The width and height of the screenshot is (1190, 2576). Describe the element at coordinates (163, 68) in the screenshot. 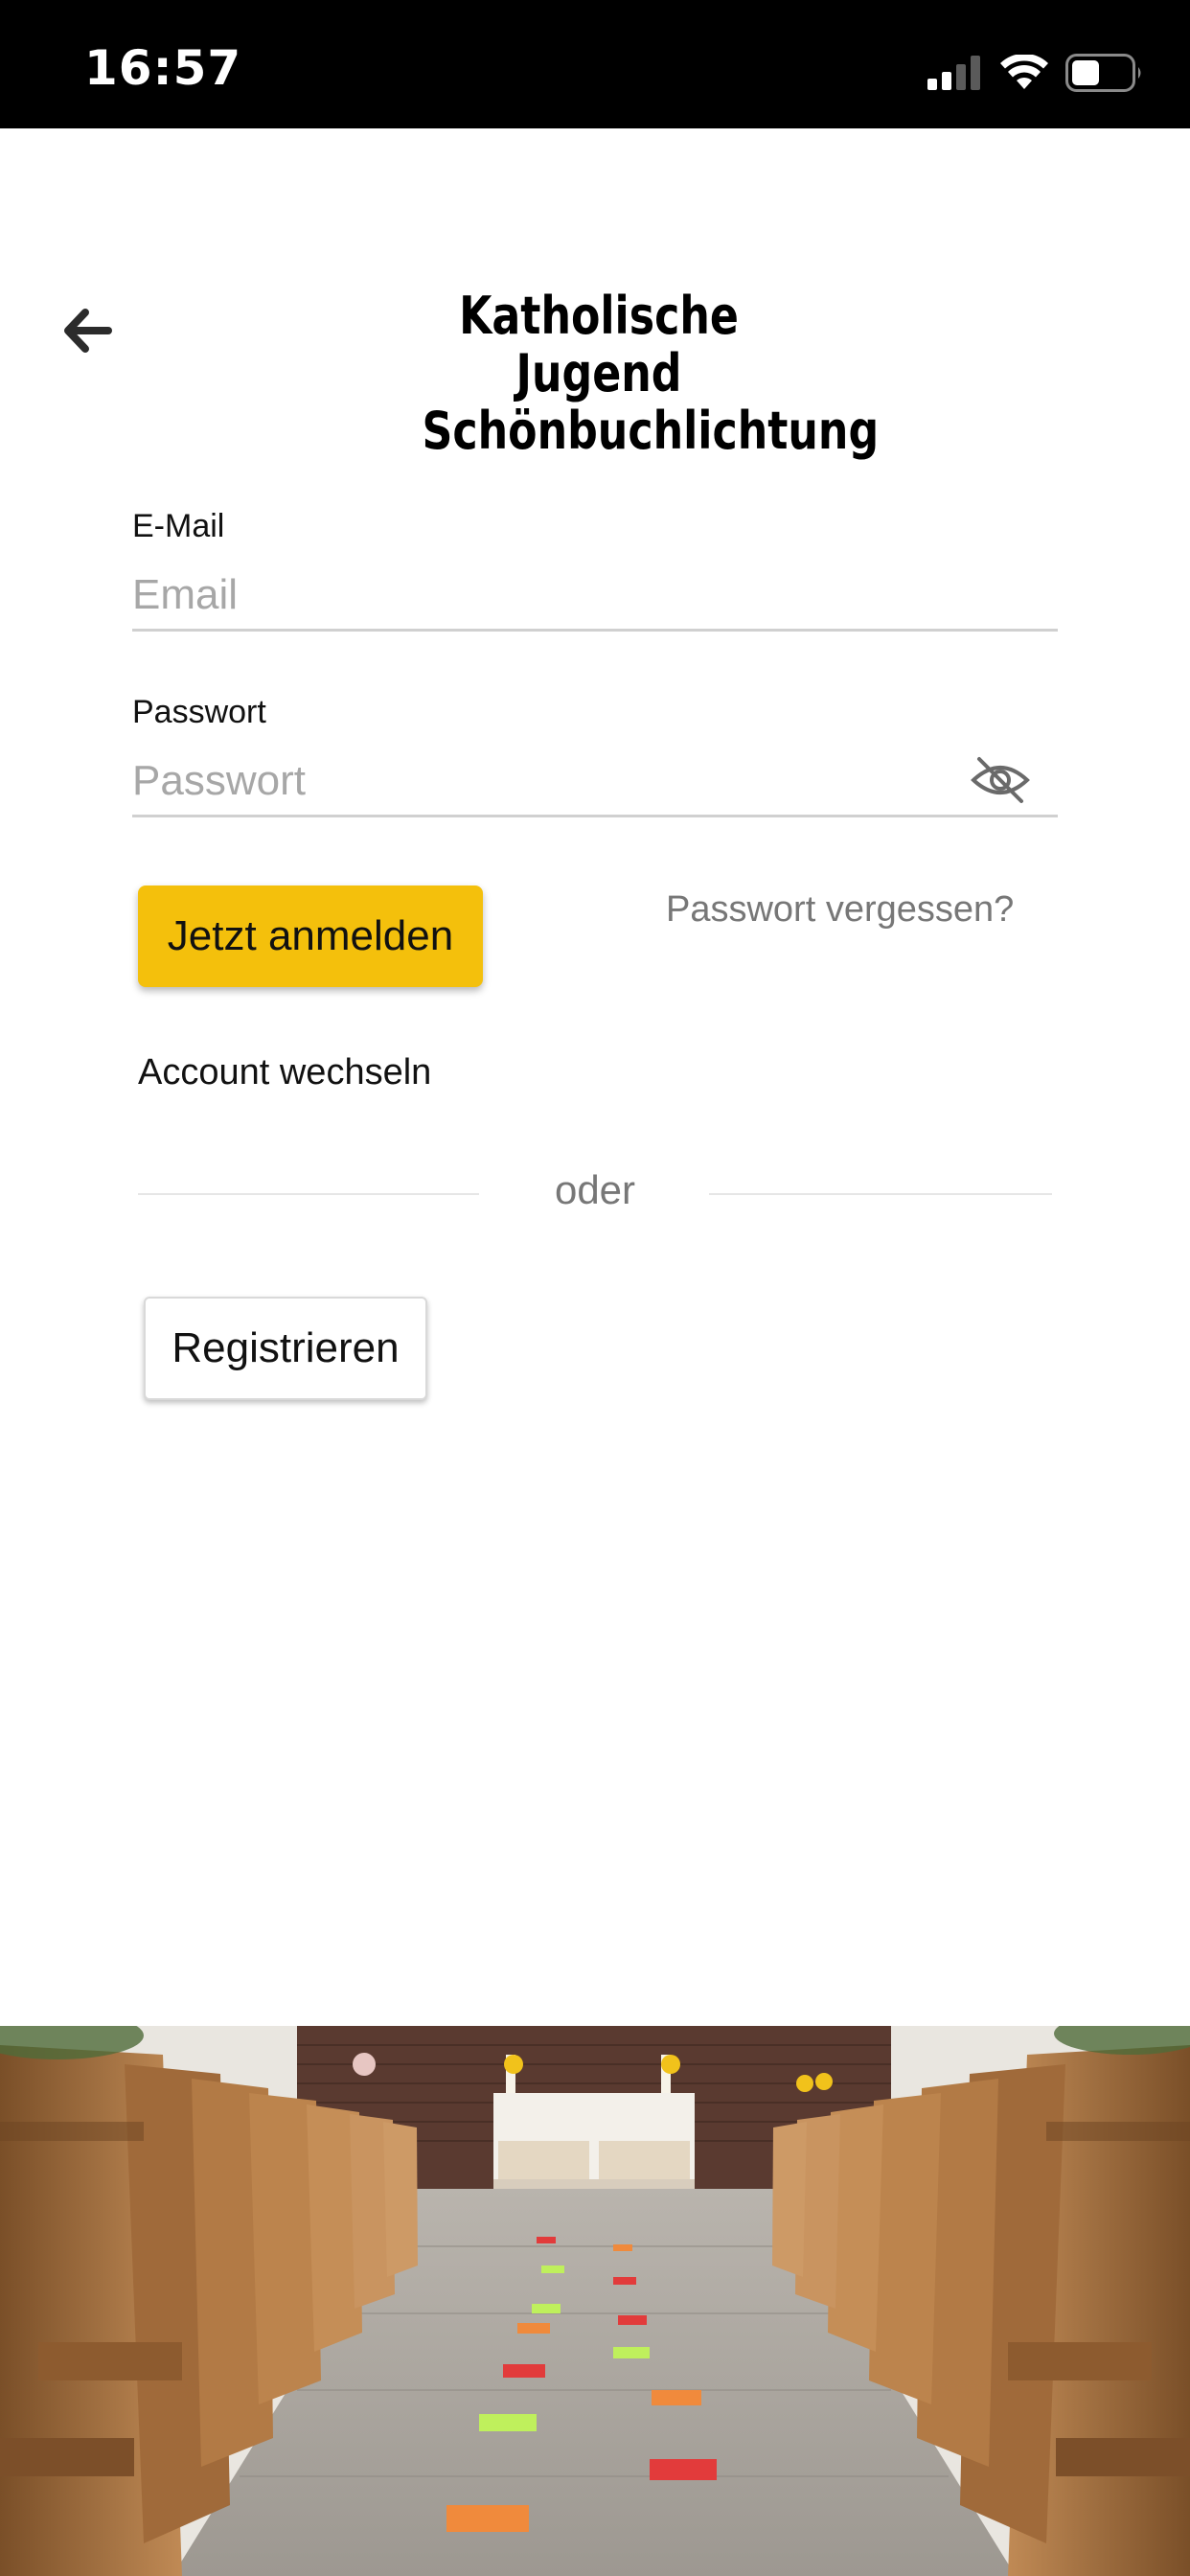

I see `status-time: 16:57` at that location.